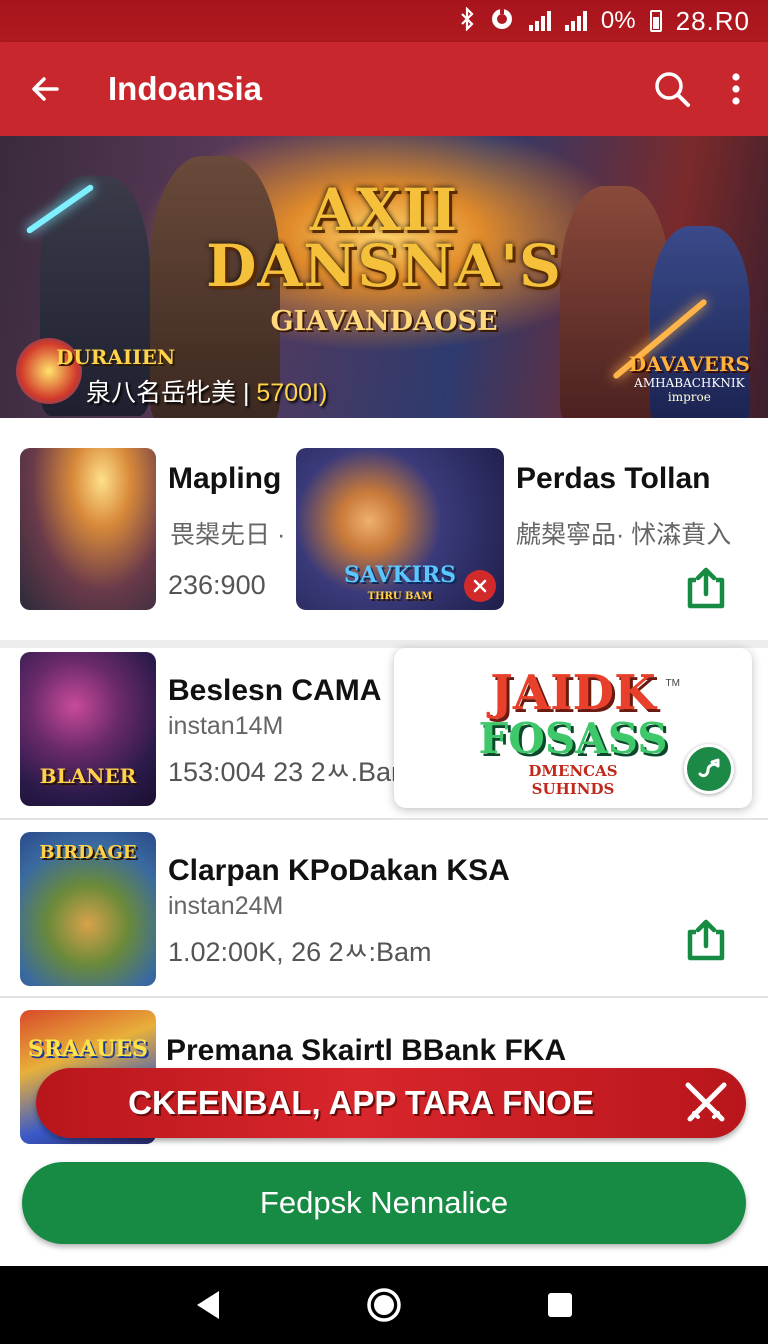  What do you see at coordinates (384, 321) in the screenshot?
I see `hero-subtitle: GIAVANDAOSE` at bounding box center [384, 321].